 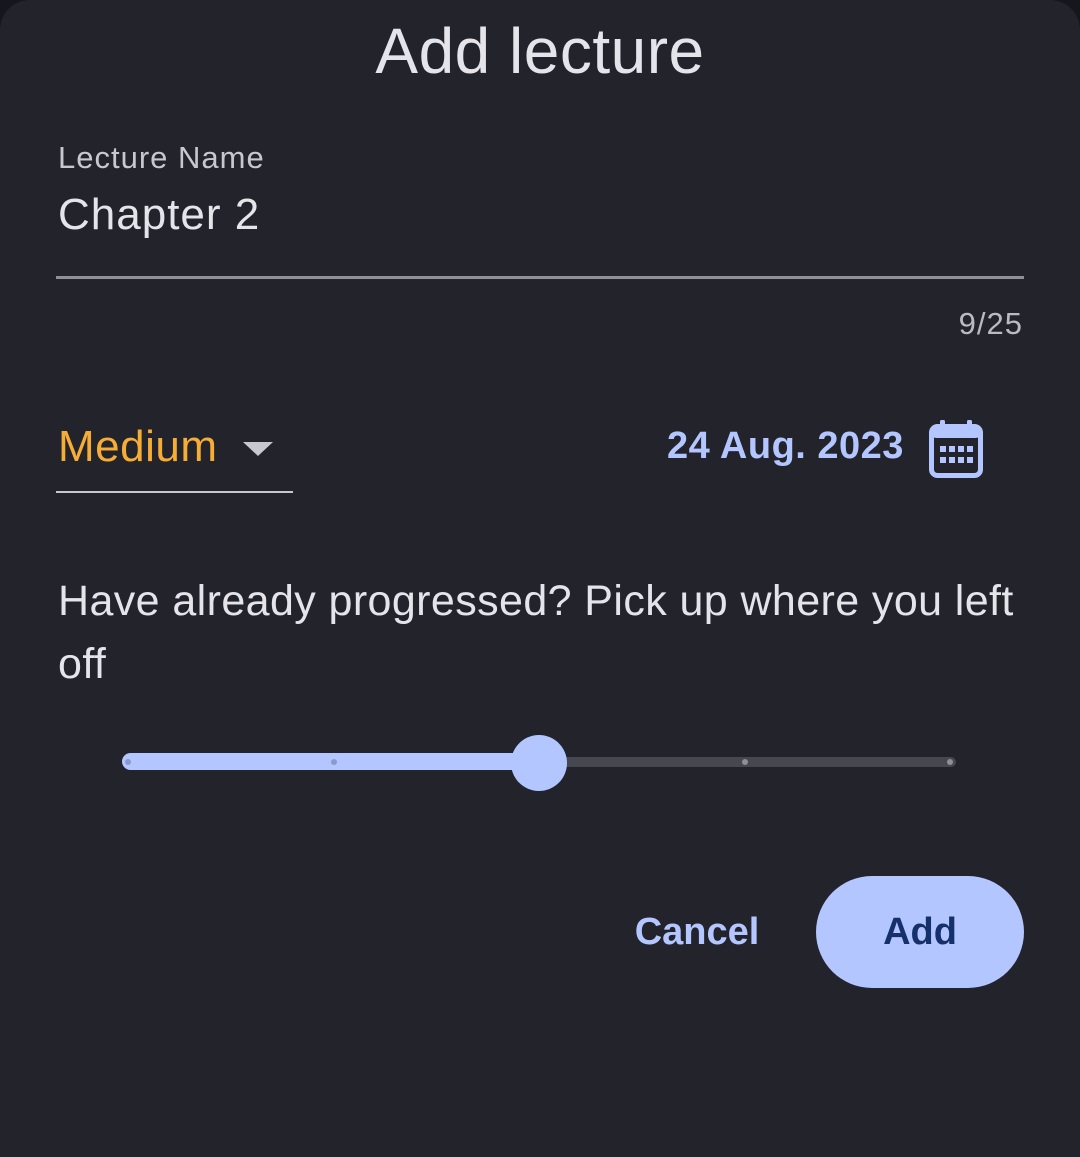 I want to click on priority-dropdown: Medium, so click(x=174, y=457).